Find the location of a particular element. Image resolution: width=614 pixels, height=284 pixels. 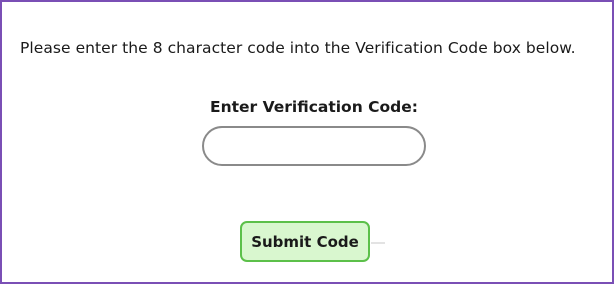

verification-code-label: Enter Verification Code: is located at coordinates (314, 107).